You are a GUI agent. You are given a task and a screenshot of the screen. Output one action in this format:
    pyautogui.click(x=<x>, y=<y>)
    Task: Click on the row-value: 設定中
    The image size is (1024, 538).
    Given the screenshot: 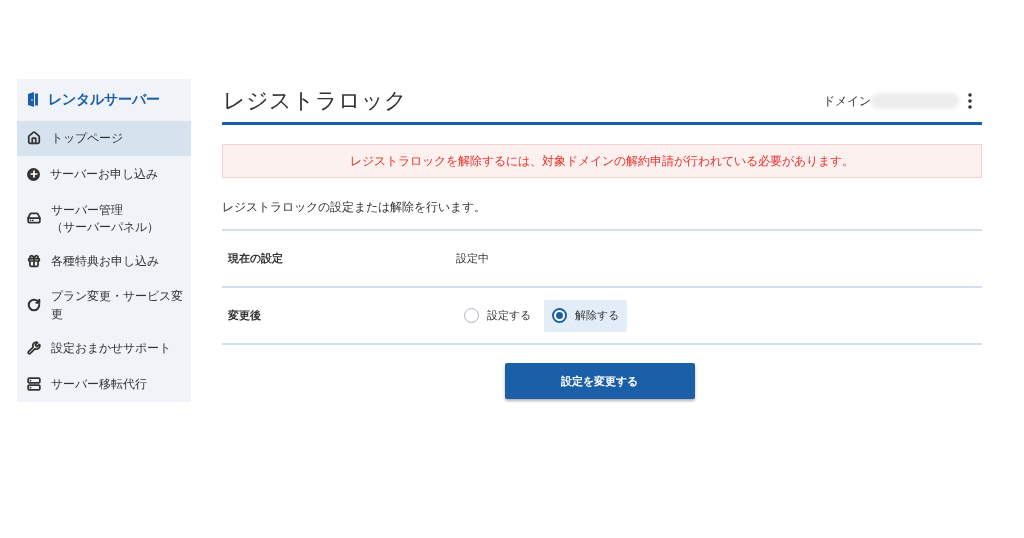 What is the action you would take?
    pyautogui.click(x=472, y=259)
    